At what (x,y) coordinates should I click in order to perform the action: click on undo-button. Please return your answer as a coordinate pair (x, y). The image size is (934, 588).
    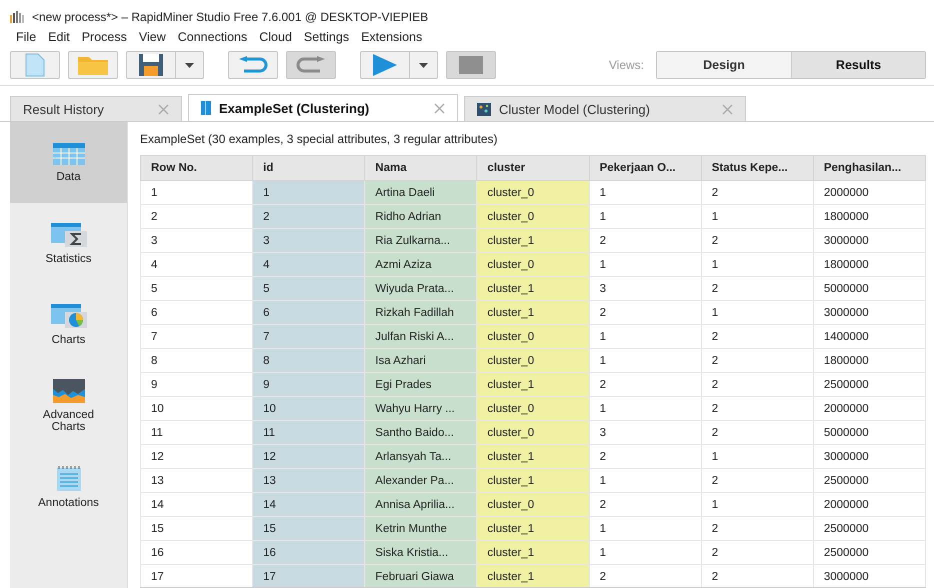
    Looking at the image, I should click on (253, 65).